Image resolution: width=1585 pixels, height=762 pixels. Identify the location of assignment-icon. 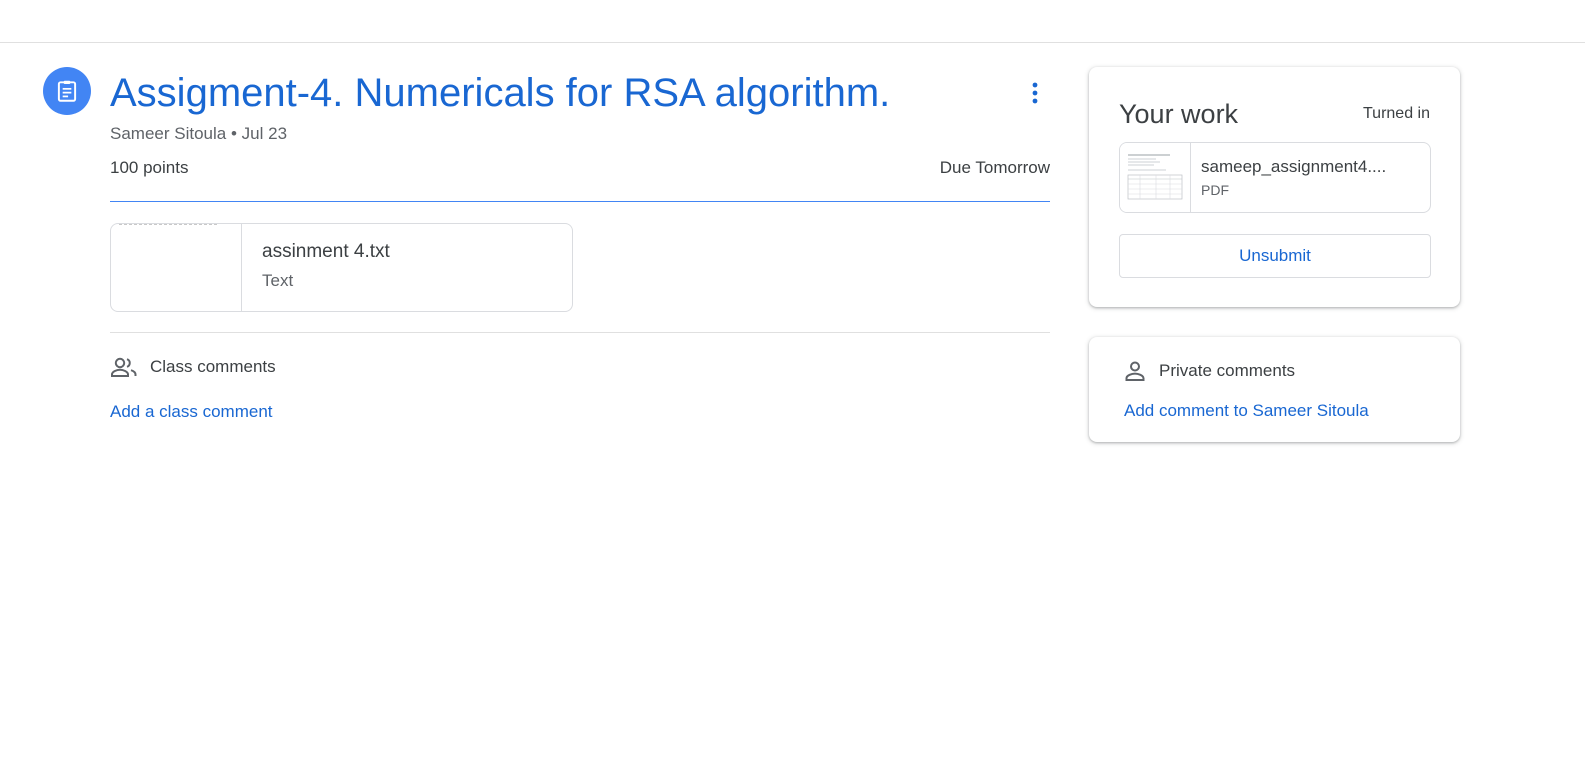
(67, 91).